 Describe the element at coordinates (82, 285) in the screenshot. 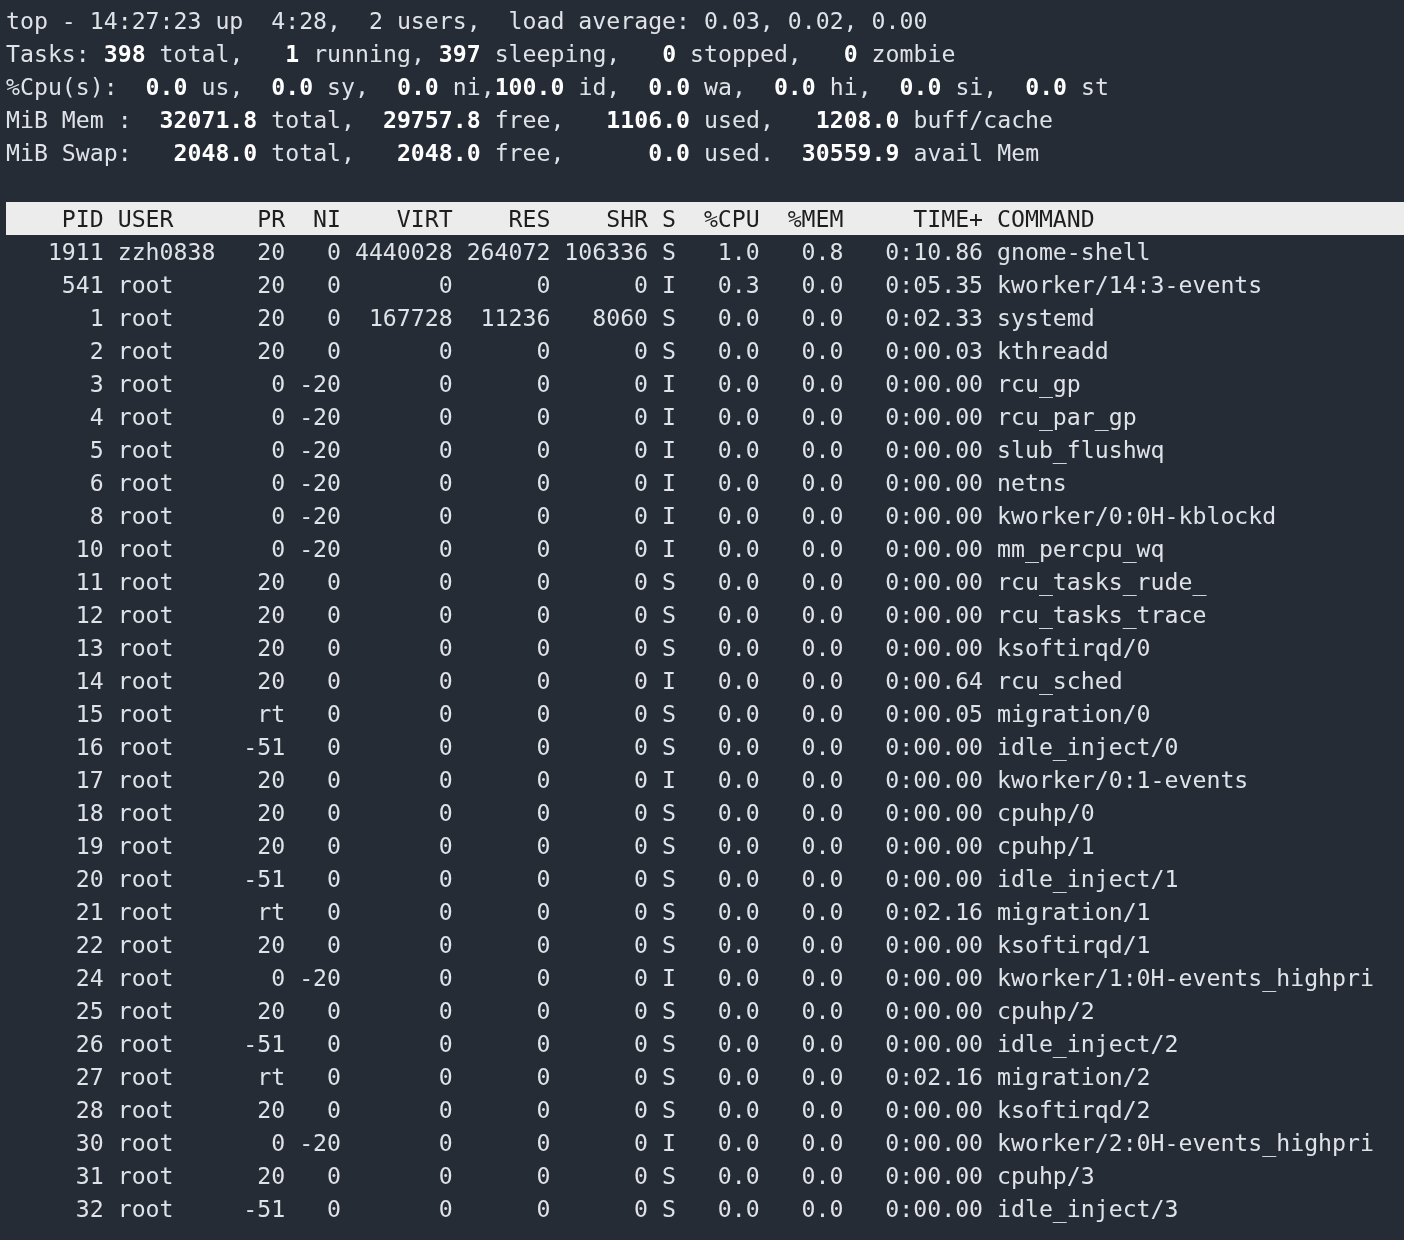

I see `table-cell-text: 541` at that location.